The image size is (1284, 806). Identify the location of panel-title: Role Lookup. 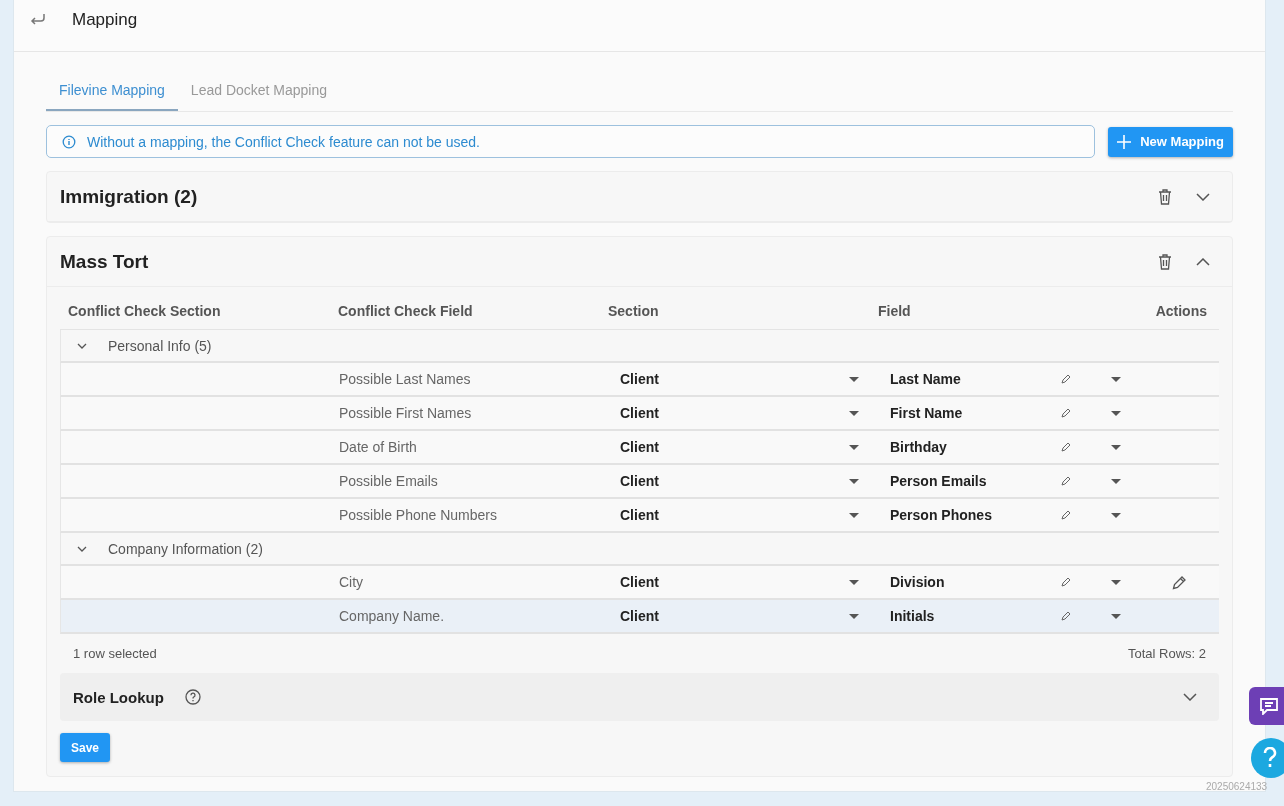
(118, 697).